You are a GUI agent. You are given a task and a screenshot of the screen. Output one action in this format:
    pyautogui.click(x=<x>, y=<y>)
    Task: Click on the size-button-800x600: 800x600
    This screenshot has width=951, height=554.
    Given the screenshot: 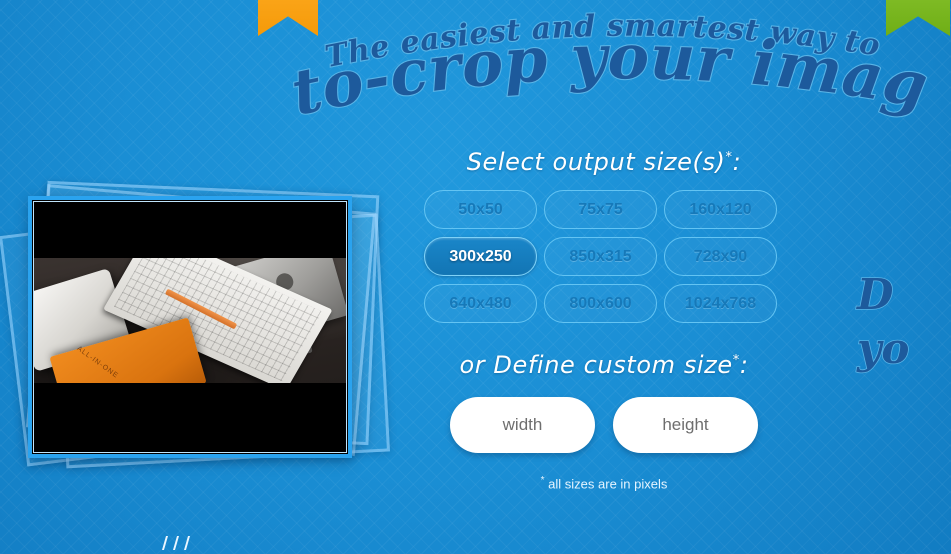 What is the action you would take?
    pyautogui.click(x=600, y=303)
    